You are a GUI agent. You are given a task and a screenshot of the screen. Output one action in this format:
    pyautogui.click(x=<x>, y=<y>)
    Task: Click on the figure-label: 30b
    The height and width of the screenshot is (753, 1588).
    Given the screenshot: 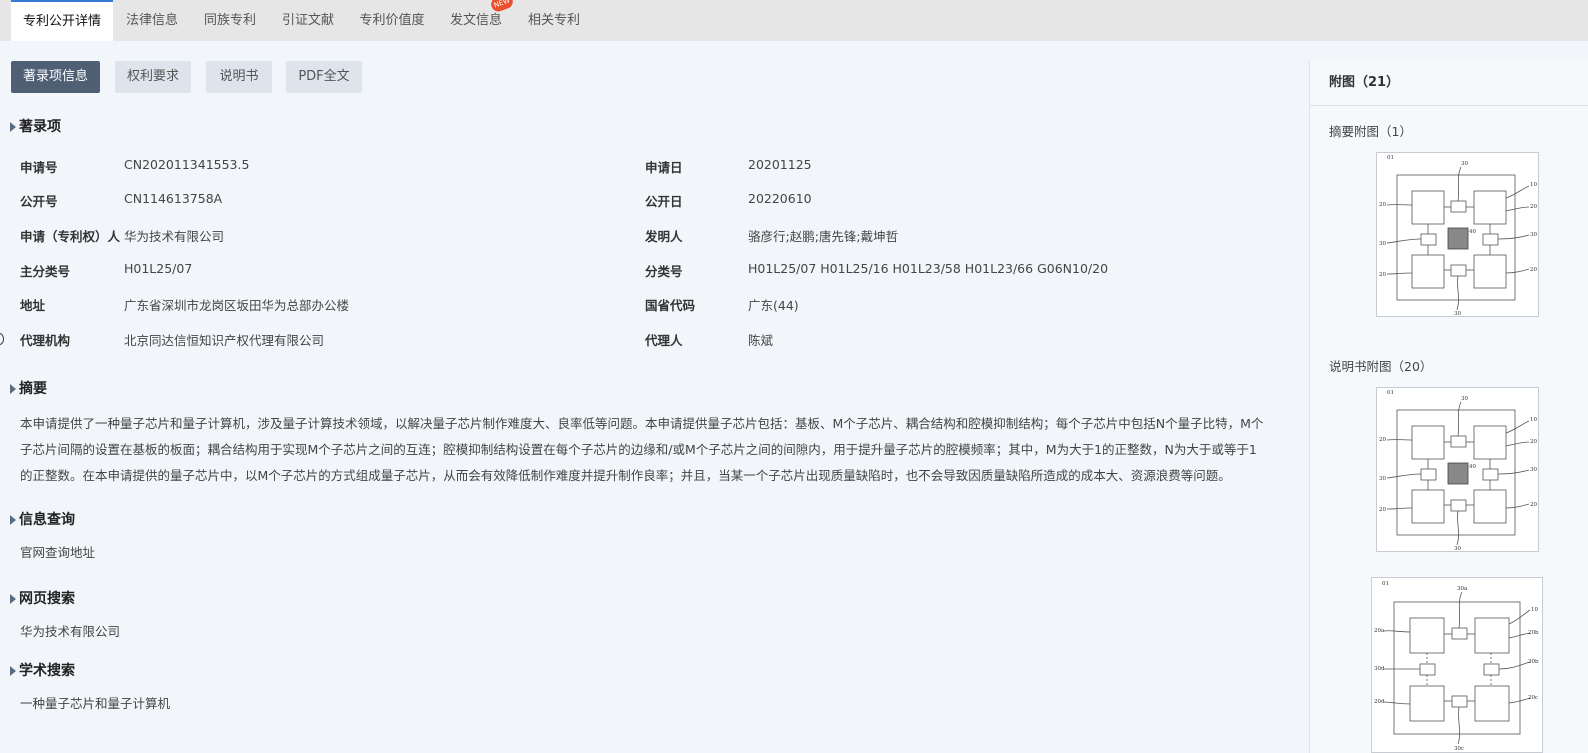 What is the action you would take?
    pyautogui.click(x=1533, y=662)
    